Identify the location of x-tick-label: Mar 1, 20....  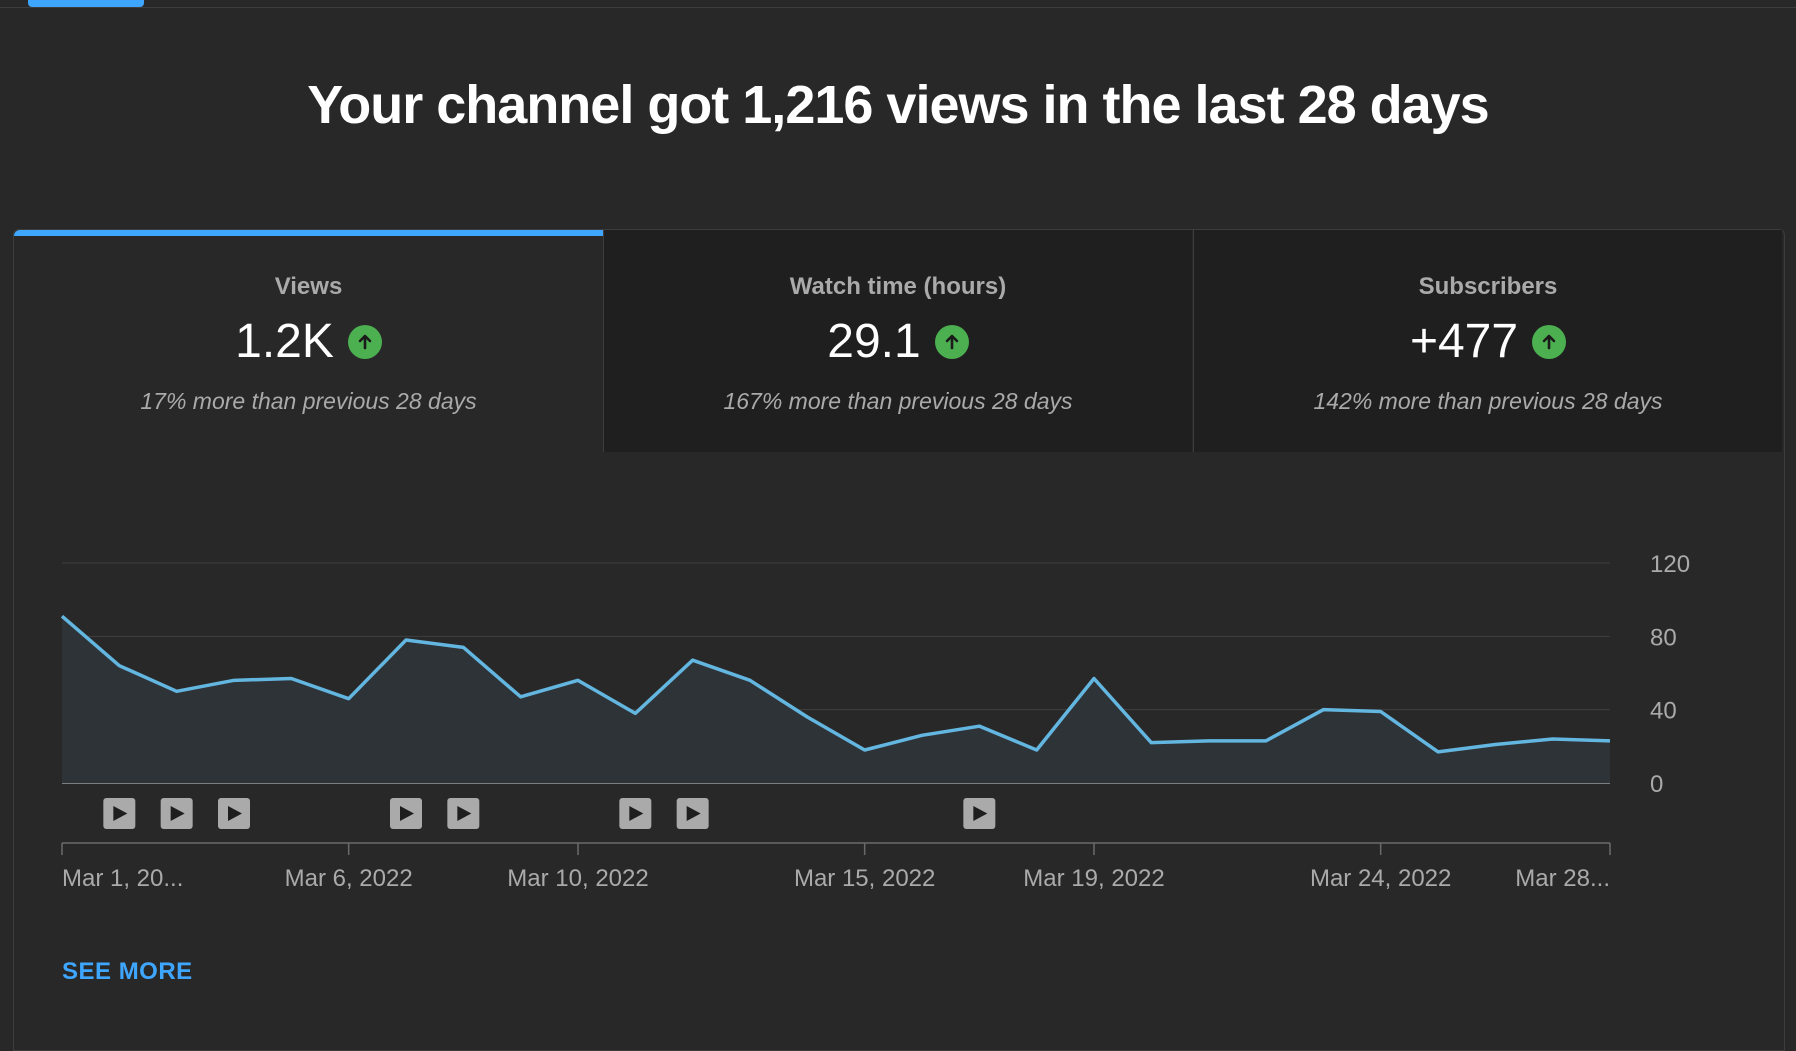
(122, 878).